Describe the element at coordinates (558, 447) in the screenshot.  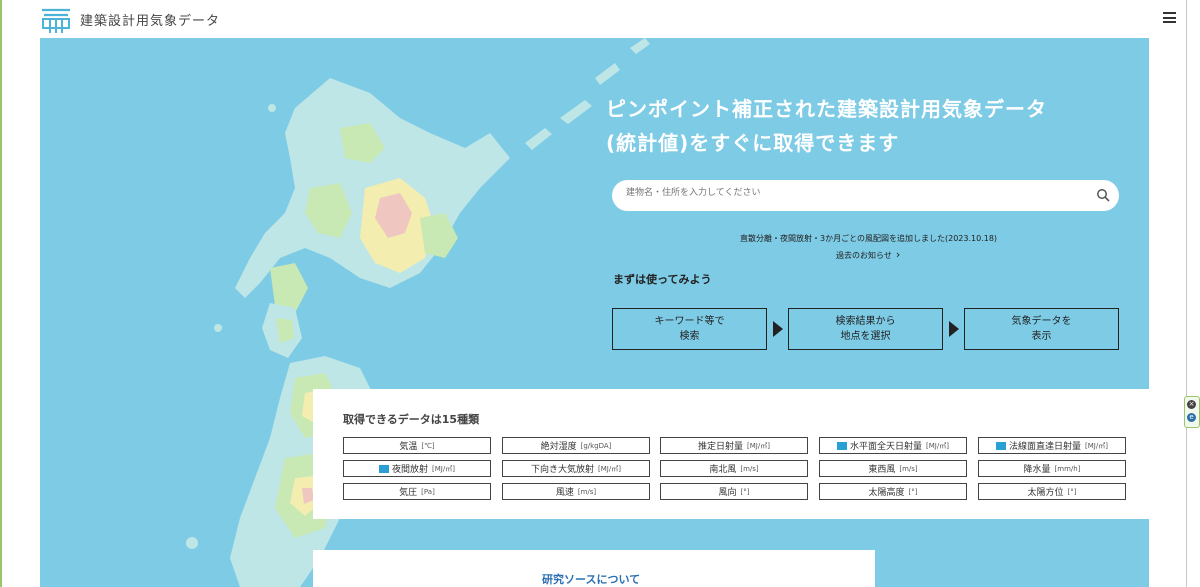
I see `data-type-label: 絶対湿度` at that location.